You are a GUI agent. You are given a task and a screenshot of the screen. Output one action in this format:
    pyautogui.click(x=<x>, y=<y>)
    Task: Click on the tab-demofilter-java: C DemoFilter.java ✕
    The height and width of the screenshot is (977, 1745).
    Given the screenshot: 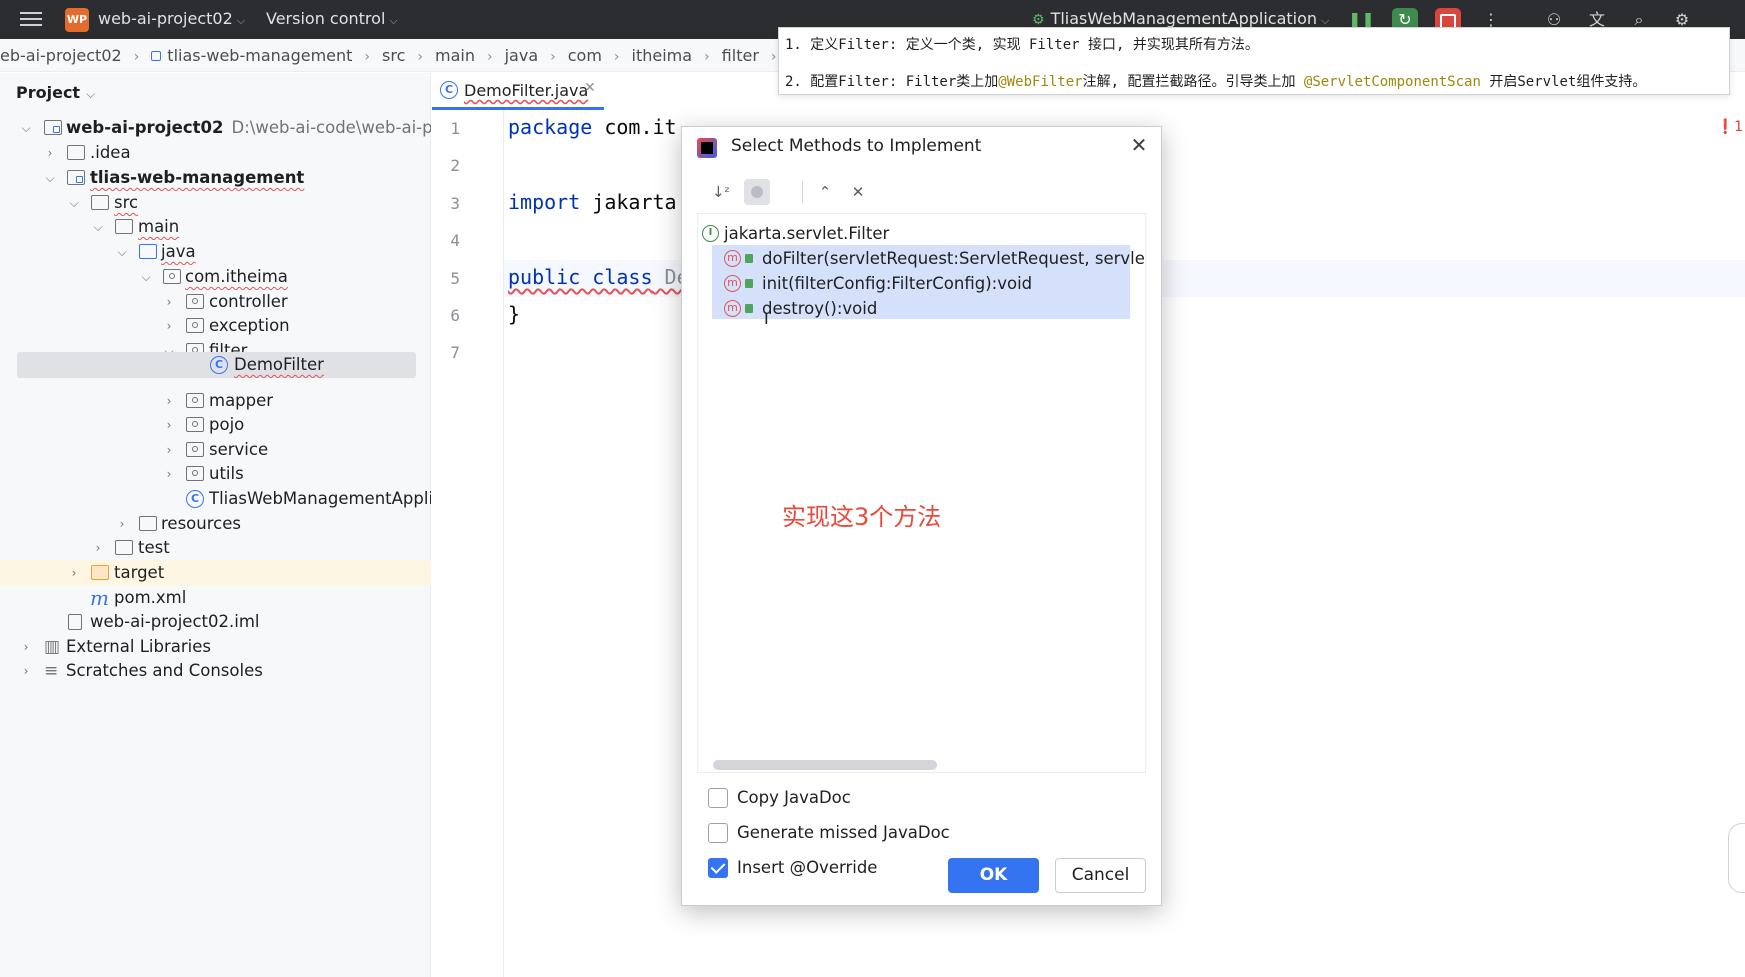 What is the action you would take?
    pyautogui.click(x=518, y=91)
    